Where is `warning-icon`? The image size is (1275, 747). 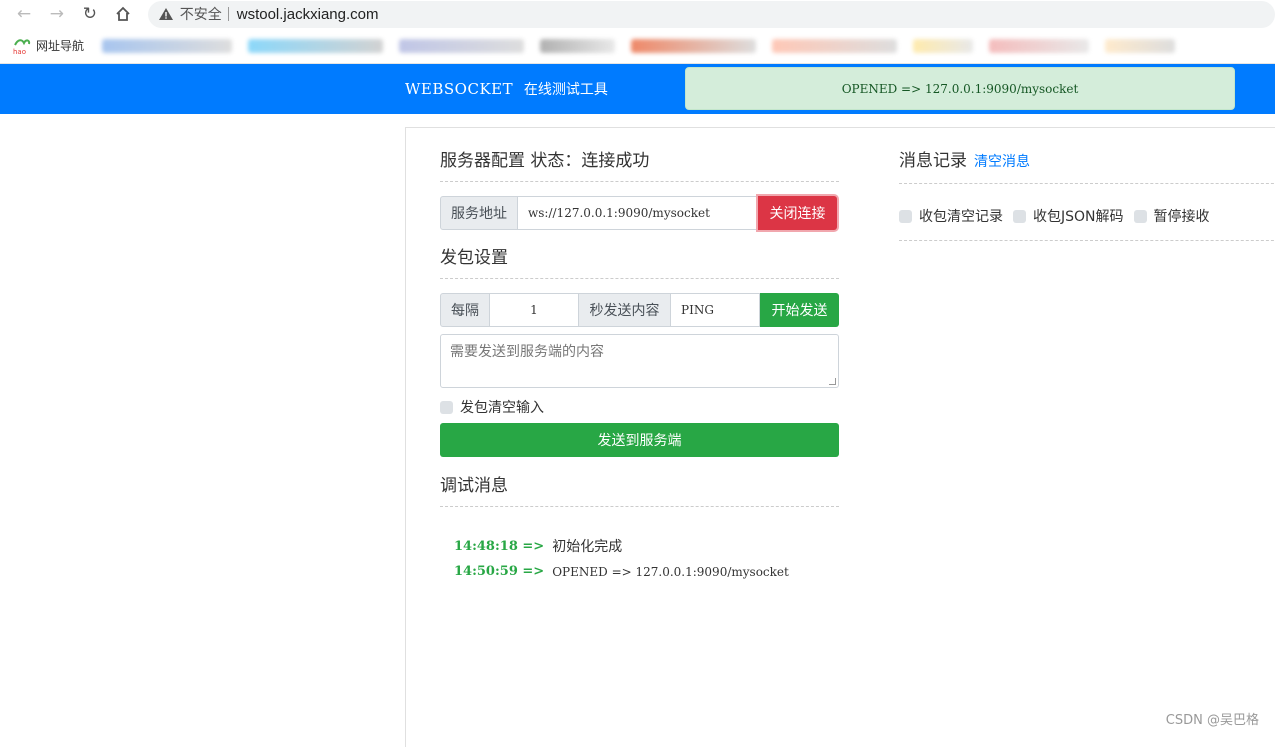
warning-icon is located at coordinates (166, 14).